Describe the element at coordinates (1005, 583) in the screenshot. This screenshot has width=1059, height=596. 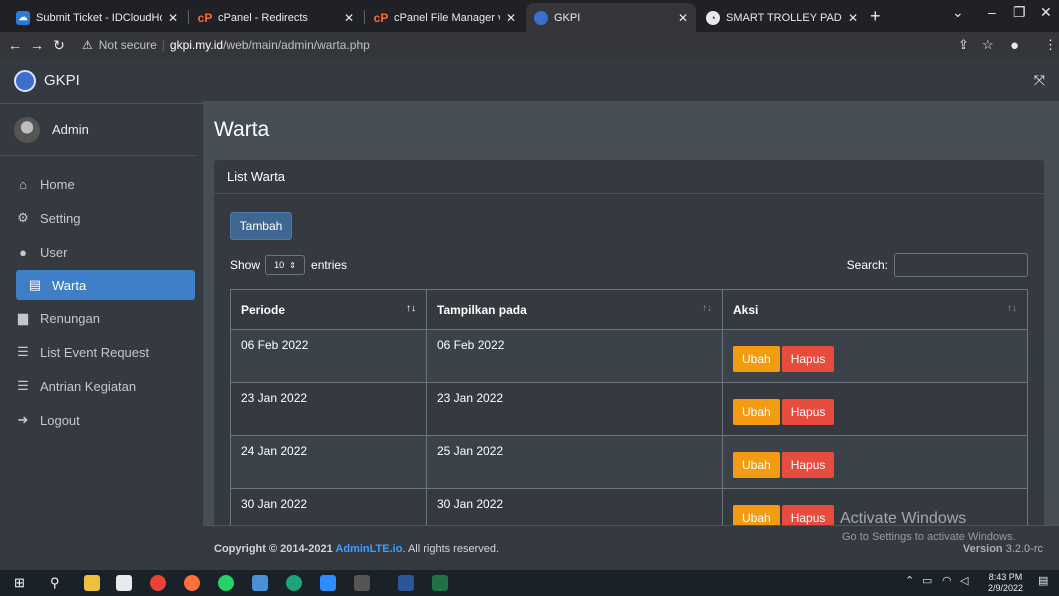
I see `taskbar-clock: 8:43 PM 2/9/2022` at that location.